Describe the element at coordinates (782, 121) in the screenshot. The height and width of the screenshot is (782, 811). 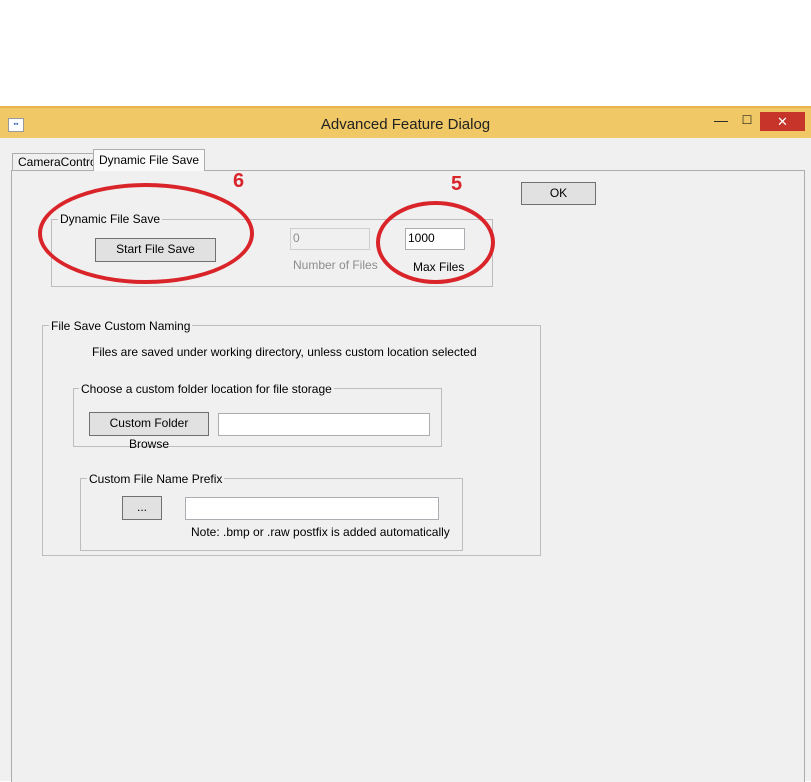
I see `close-button: ✕` at that location.